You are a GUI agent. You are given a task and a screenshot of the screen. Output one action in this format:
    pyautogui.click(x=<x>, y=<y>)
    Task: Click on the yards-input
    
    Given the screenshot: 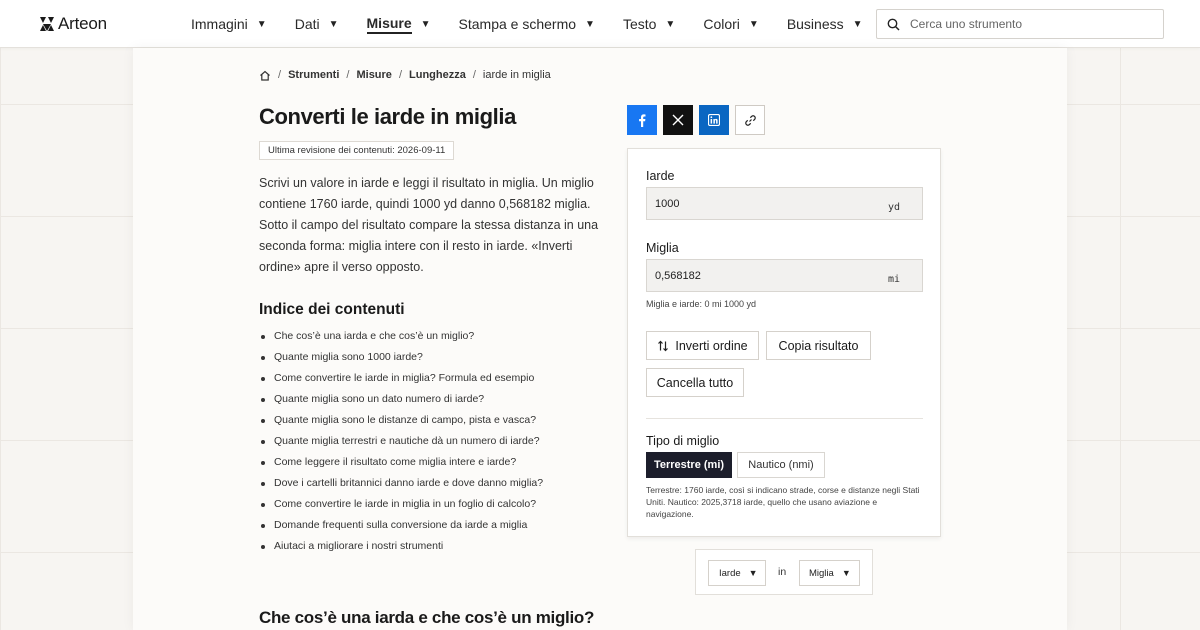 What is the action you would take?
    pyautogui.click(x=757, y=203)
    